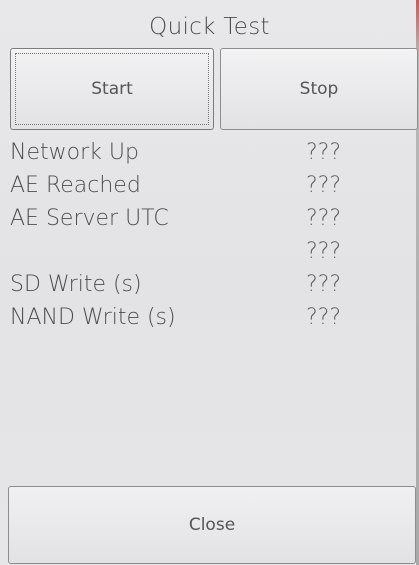 The width and height of the screenshot is (419, 565). Describe the element at coordinates (209, 255) in the screenshot. I see `result-row-unlabeled: ???` at that location.